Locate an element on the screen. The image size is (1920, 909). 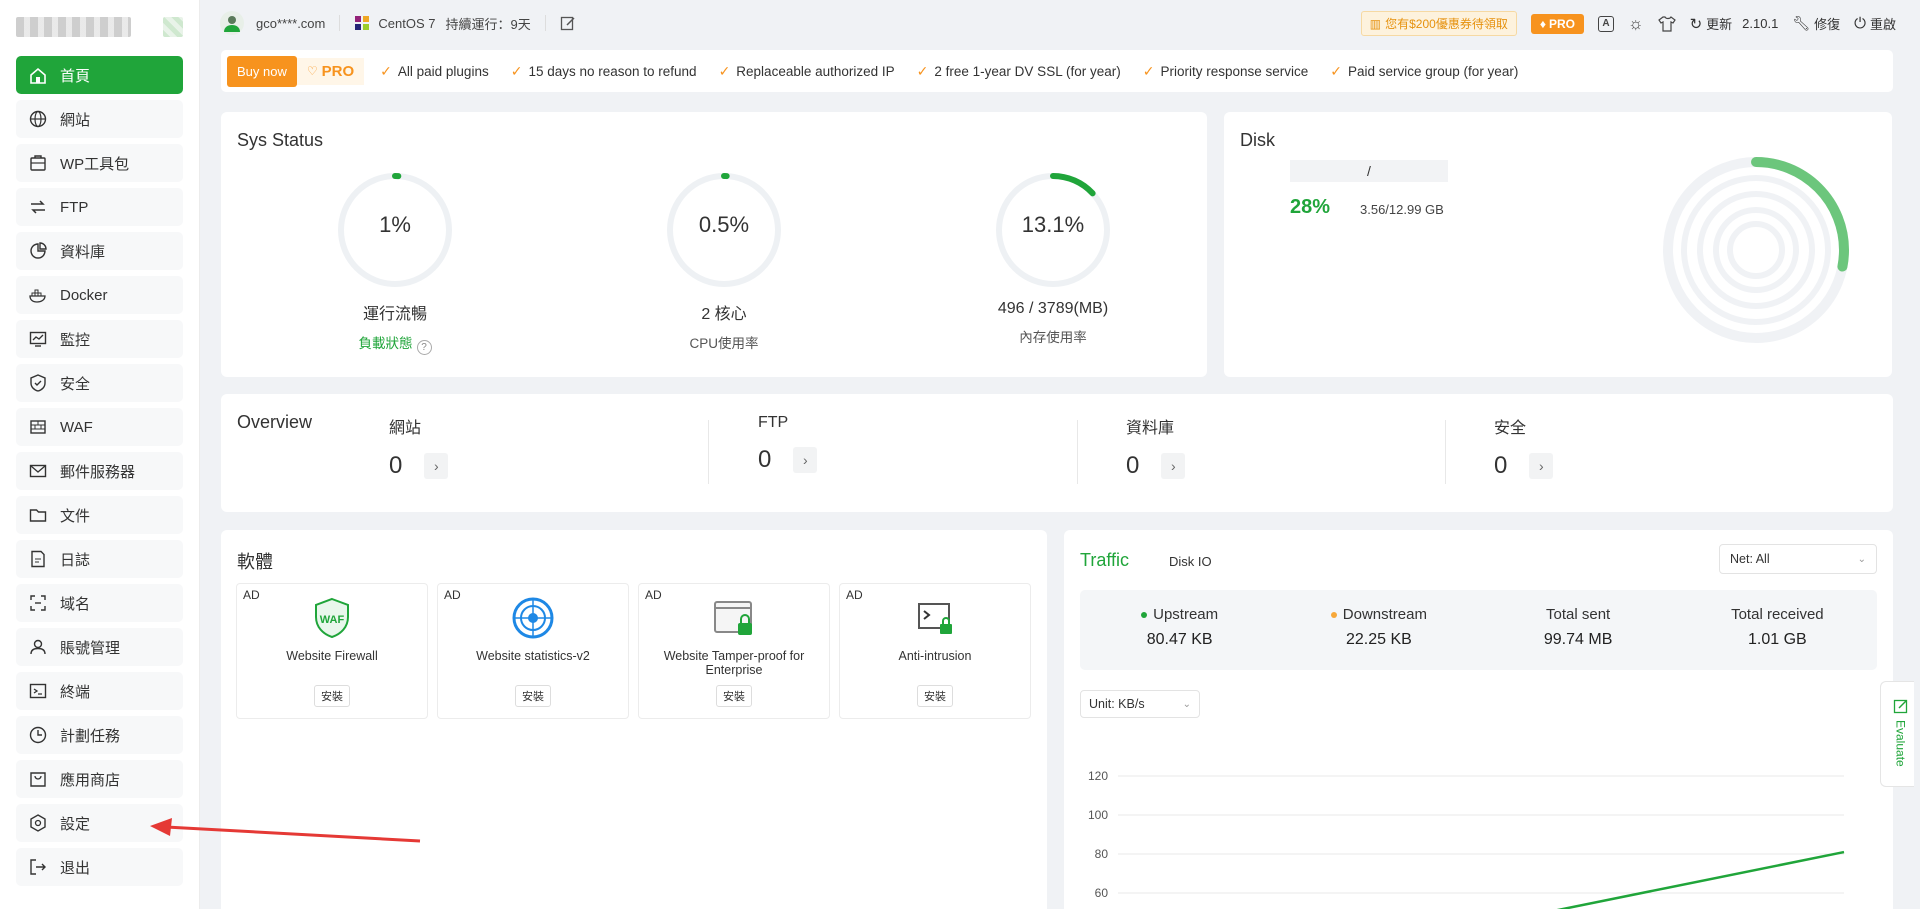
translate-icon: A is located at coordinates (1605, 23).